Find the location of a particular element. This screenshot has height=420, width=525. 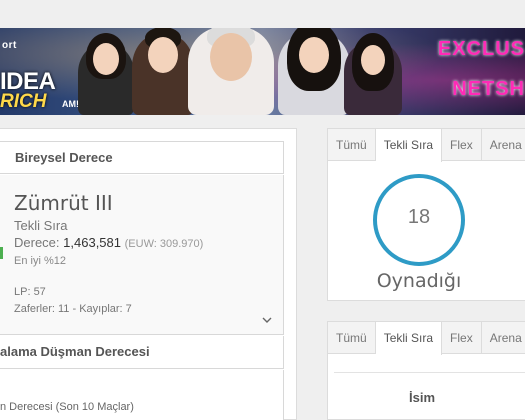

rank-points-label: Derece: is located at coordinates (37, 242).